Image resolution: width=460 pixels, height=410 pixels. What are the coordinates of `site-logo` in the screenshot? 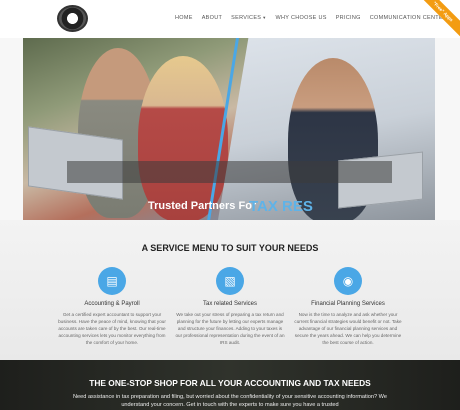 It's located at (72, 18).